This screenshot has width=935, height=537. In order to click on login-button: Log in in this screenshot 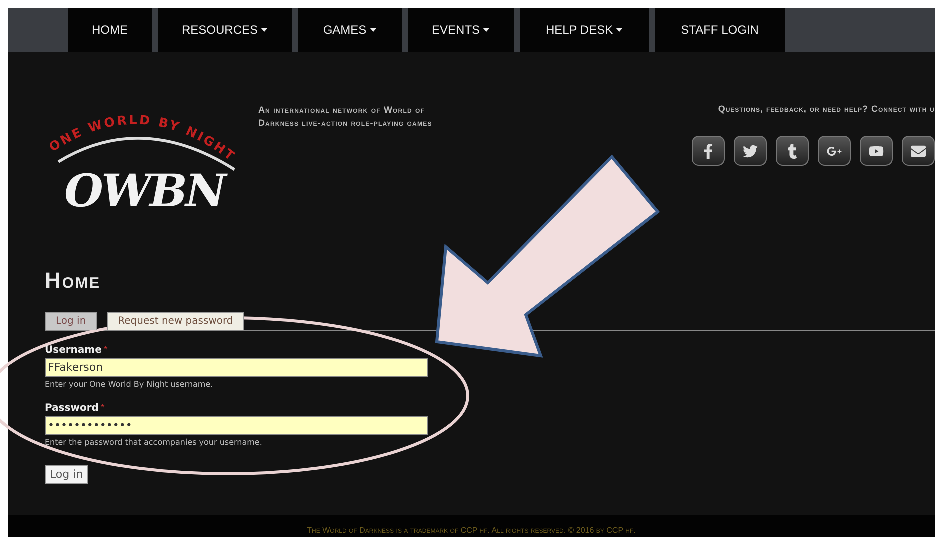, I will do `click(66, 474)`.